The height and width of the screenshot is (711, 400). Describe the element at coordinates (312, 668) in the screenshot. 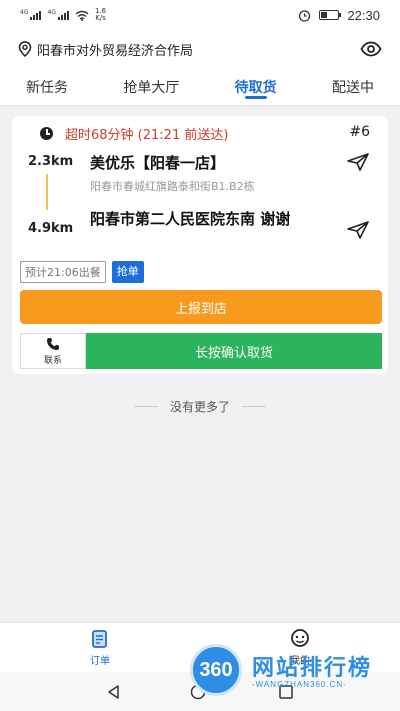

I see `watermark-title: 网站排行榜` at that location.